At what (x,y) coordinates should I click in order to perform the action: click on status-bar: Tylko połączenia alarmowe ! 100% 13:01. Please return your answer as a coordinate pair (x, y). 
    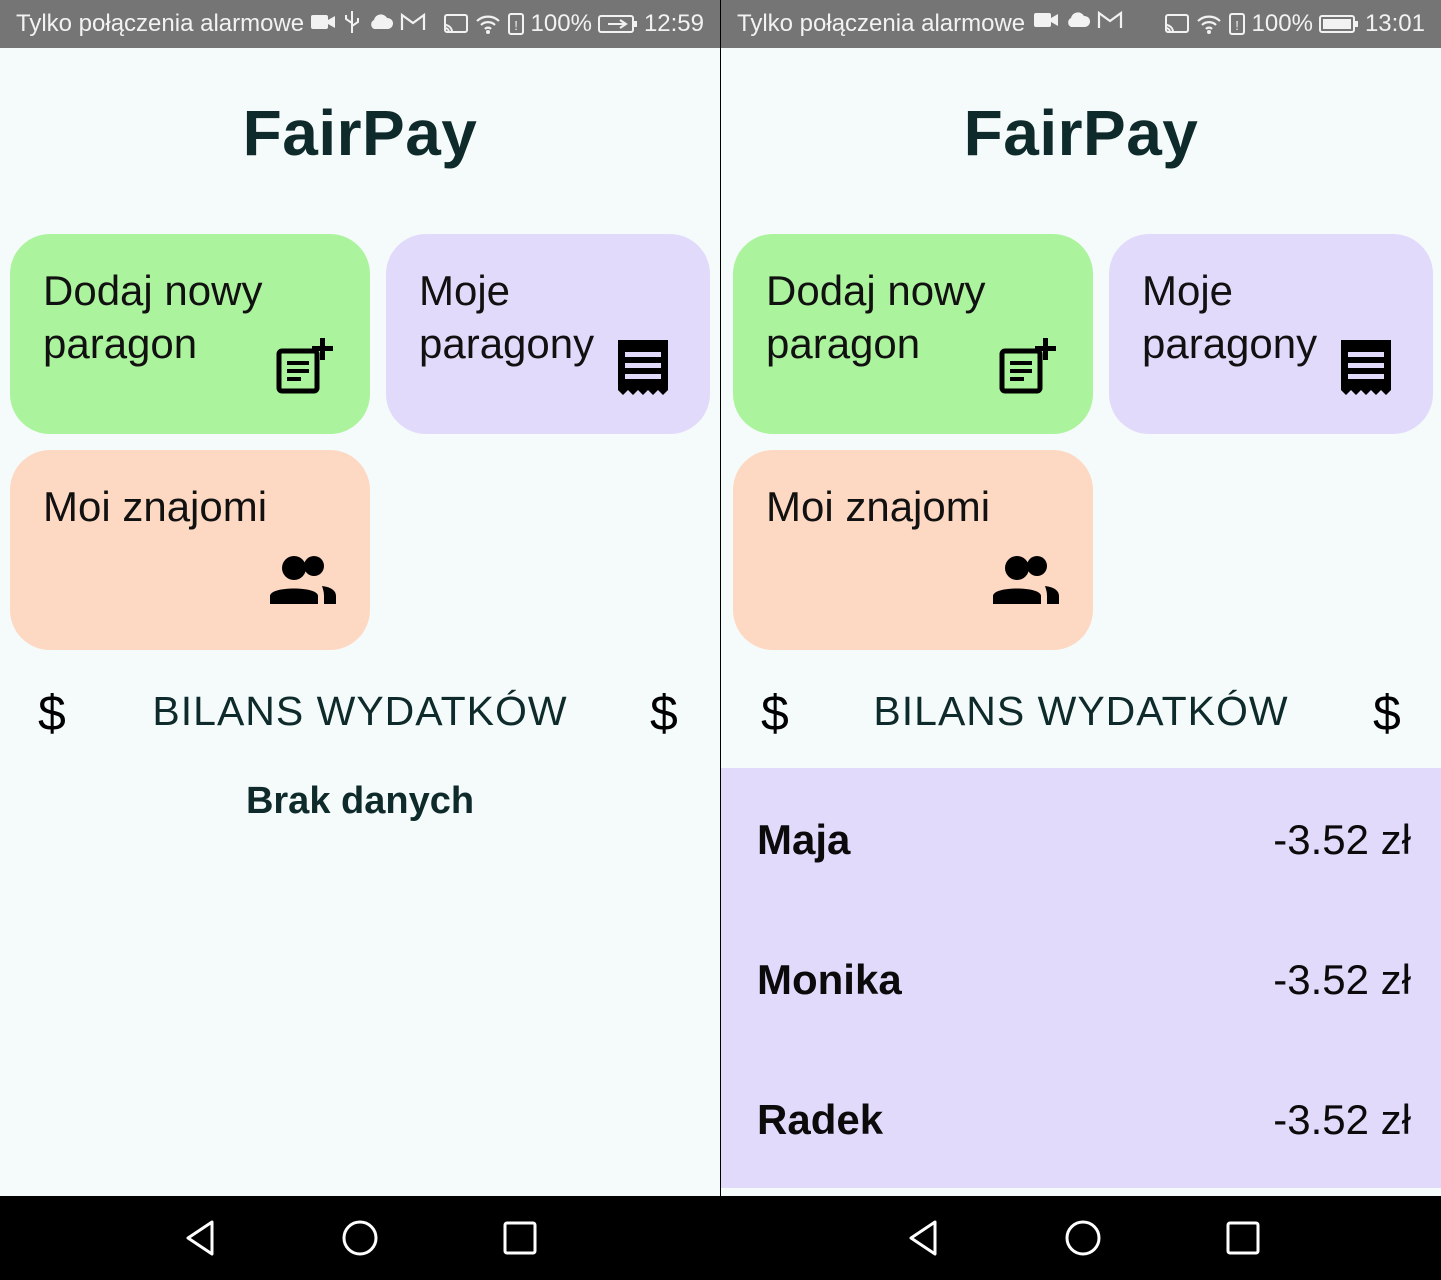
    Looking at the image, I should click on (1081, 24).